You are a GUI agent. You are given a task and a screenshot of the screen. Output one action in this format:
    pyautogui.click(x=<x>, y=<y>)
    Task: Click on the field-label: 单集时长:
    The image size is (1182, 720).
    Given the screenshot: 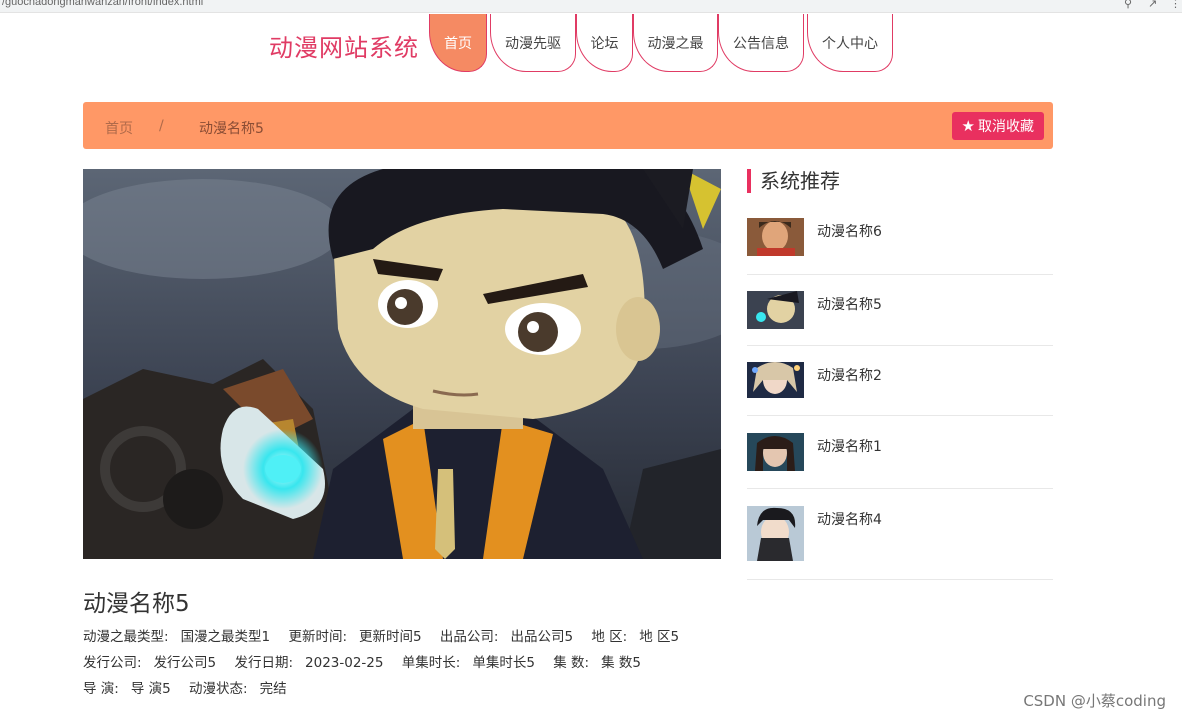 What is the action you would take?
    pyautogui.click(x=431, y=663)
    